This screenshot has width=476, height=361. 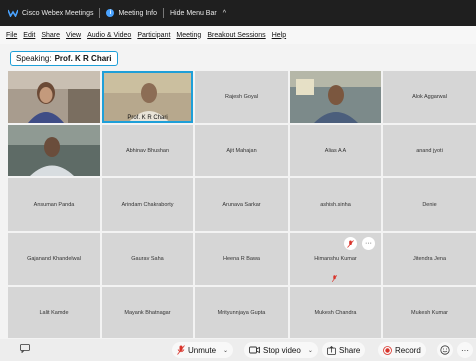 I want to click on participant-tile: Mukesh Kumar, so click(x=429, y=312).